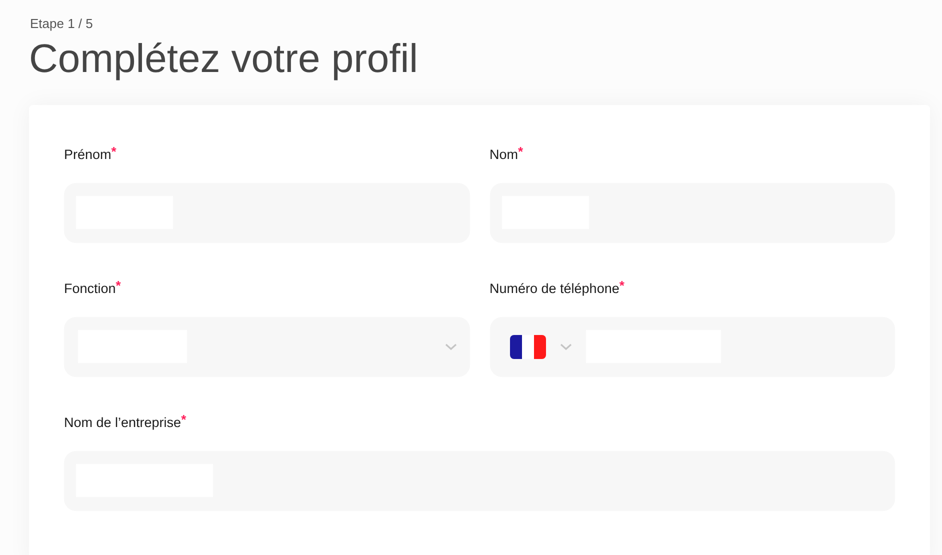  I want to click on field-label: Prénom, so click(88, 155).